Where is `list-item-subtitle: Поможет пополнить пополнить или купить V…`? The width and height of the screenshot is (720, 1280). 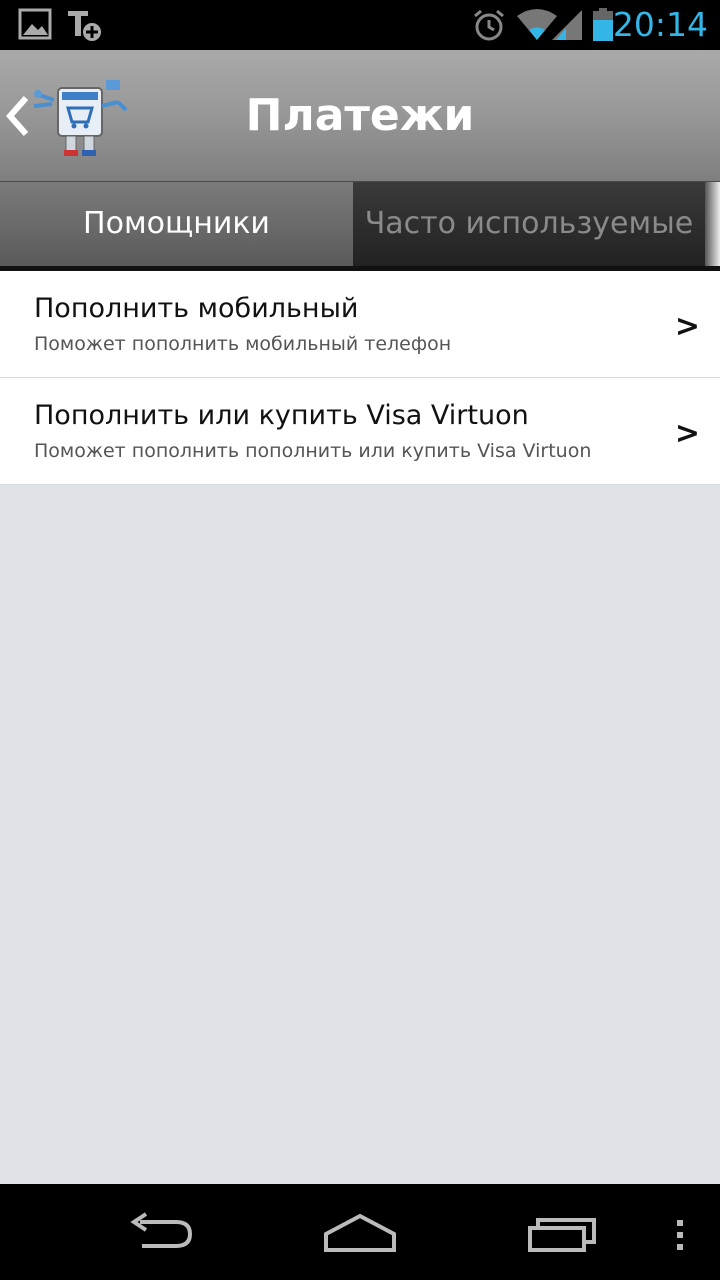 list-item-subtitle: Поможет пополнить пополнить или купить V… is located at coordinates (313, 451).